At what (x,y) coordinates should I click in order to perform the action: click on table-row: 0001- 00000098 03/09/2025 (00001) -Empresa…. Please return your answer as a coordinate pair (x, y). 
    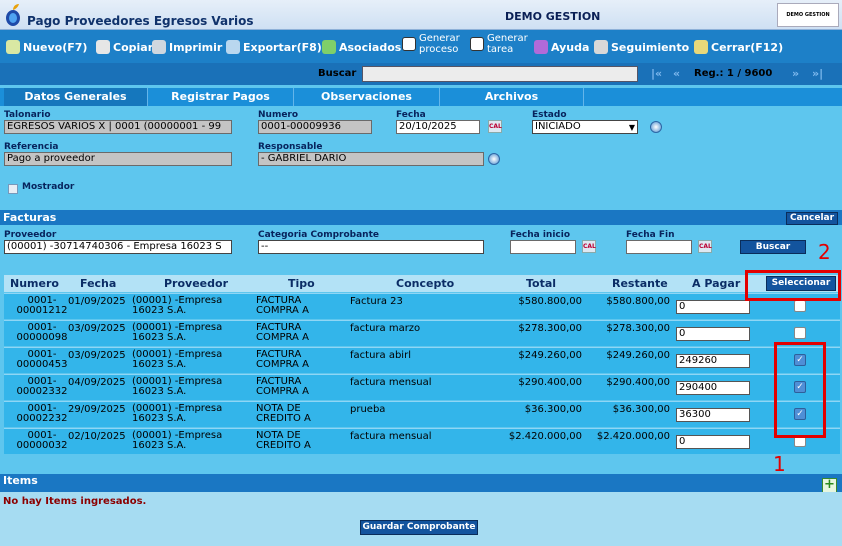
    Looking at the image, I should click on (422, 333).